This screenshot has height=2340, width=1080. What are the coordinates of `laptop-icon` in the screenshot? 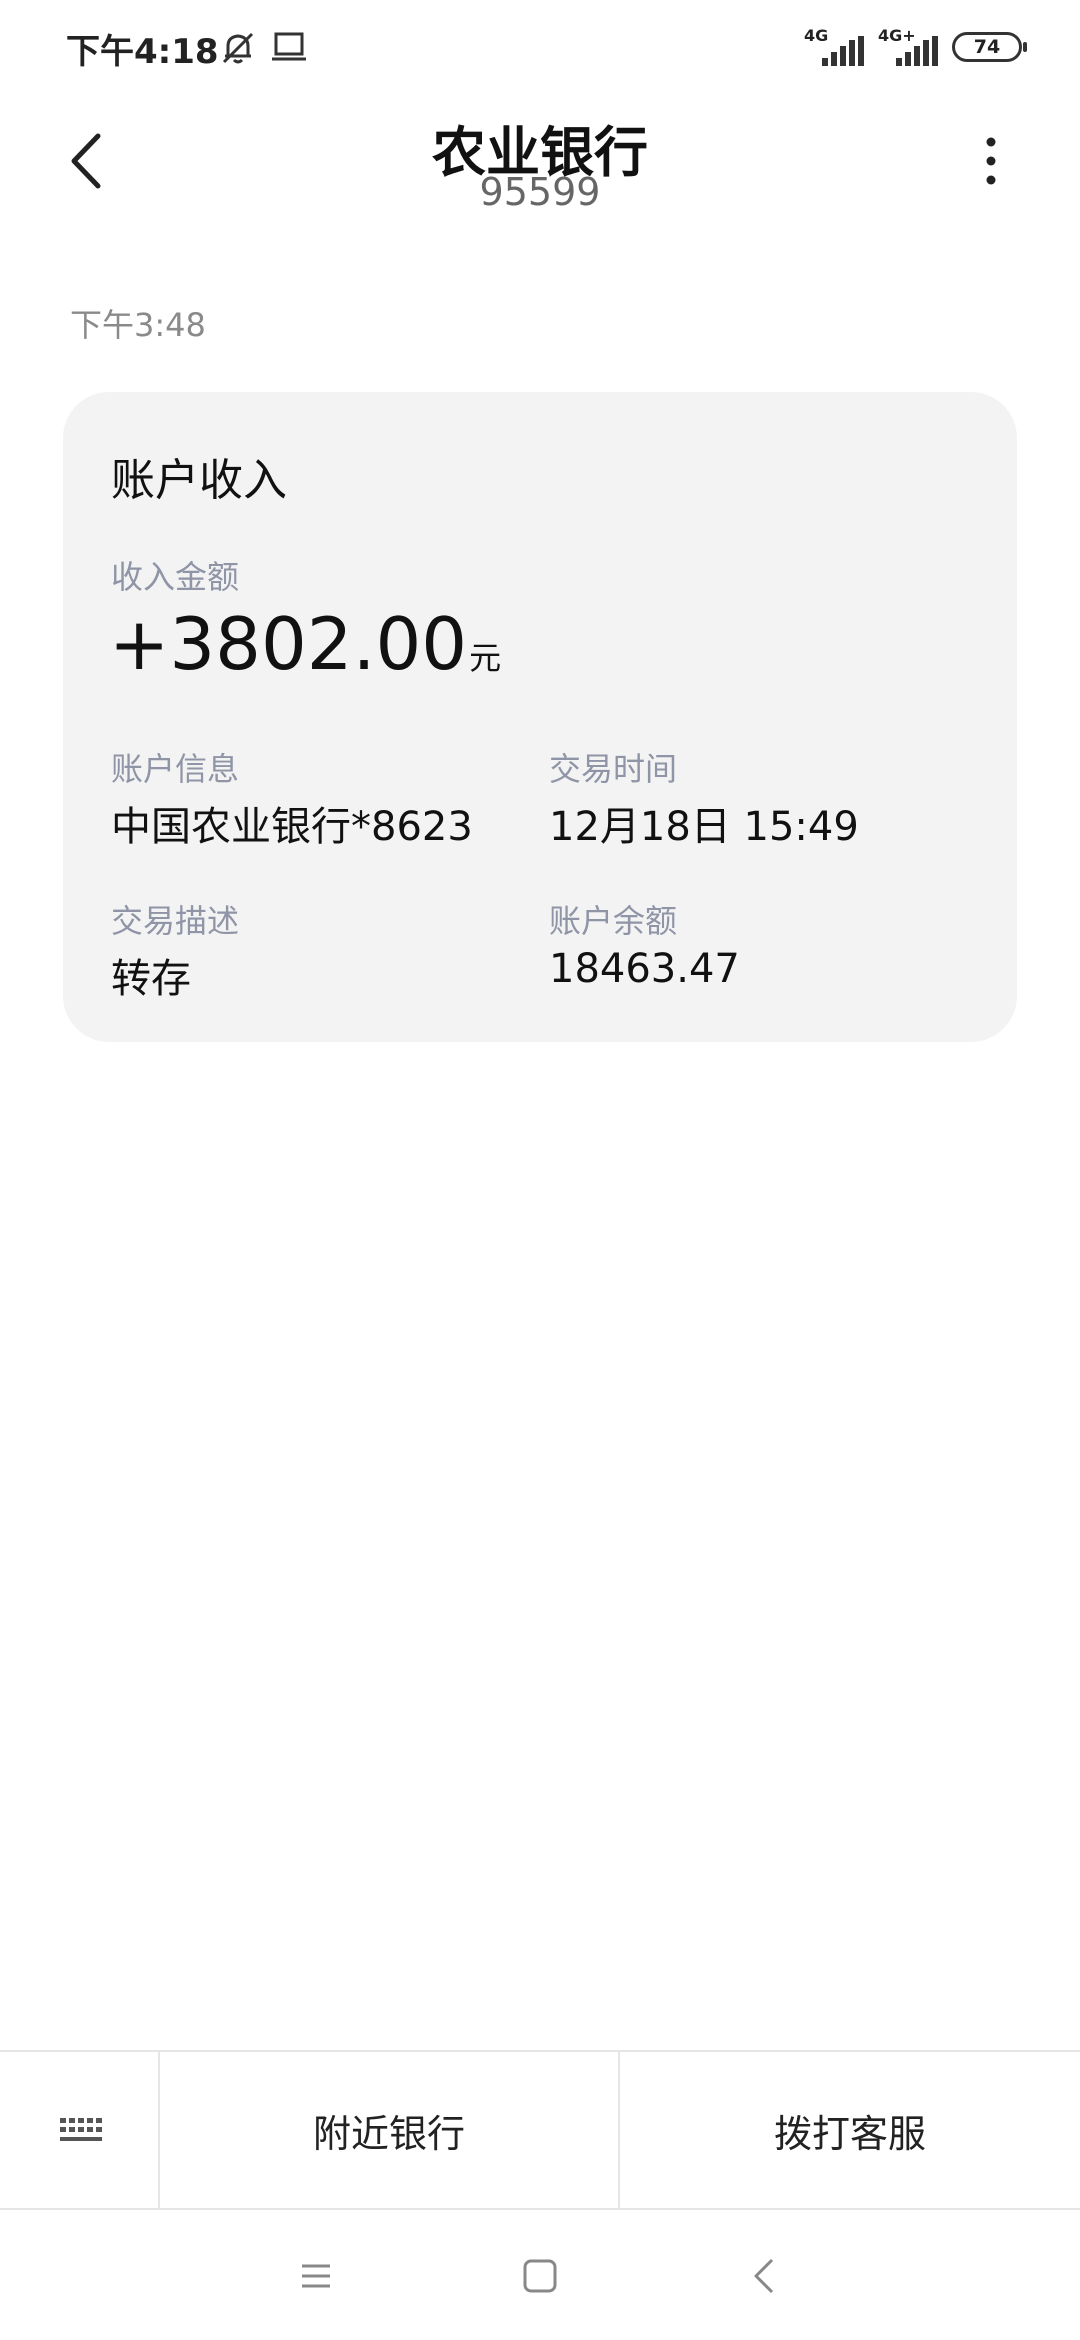 It's located at (289, 47).